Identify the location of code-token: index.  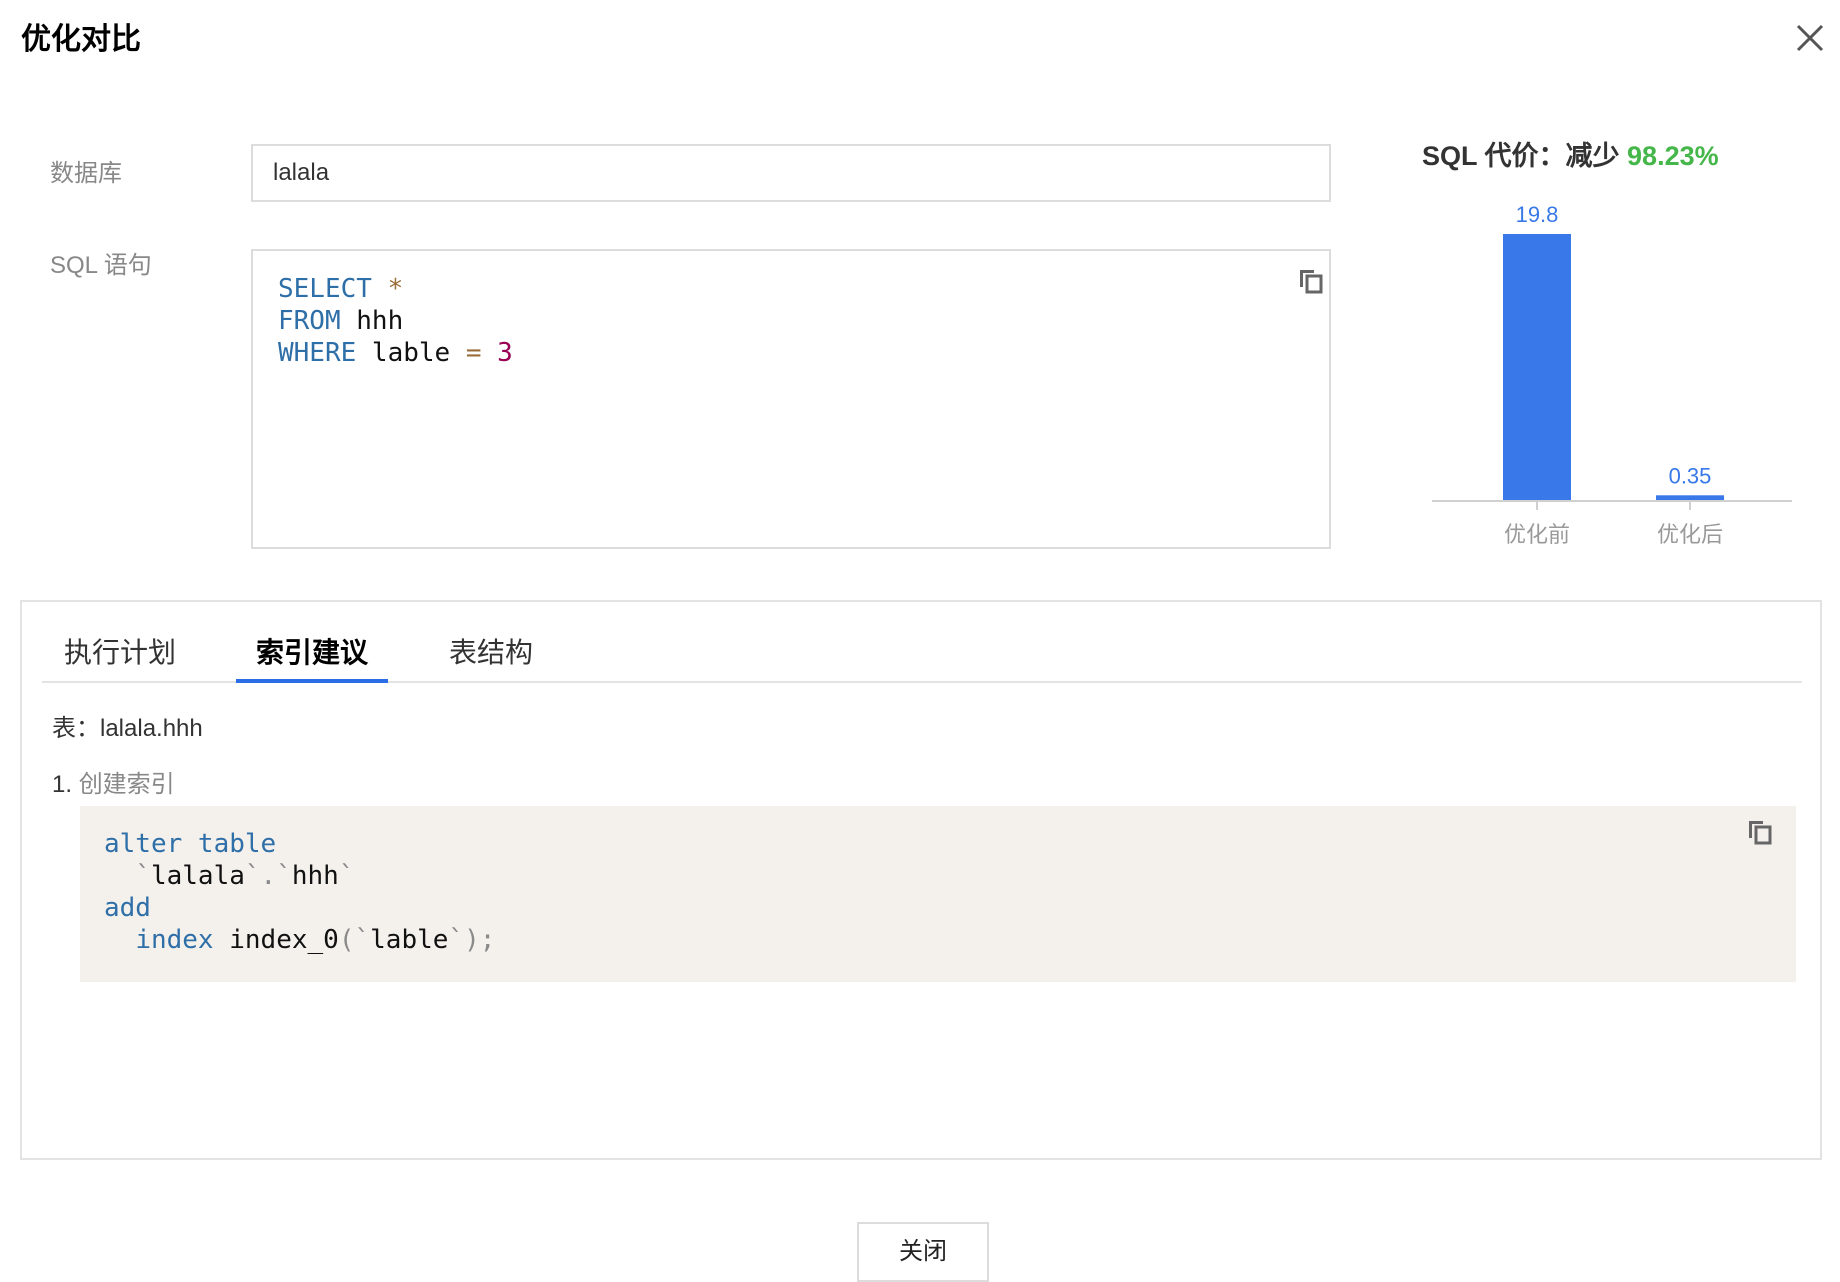
(174, 940).